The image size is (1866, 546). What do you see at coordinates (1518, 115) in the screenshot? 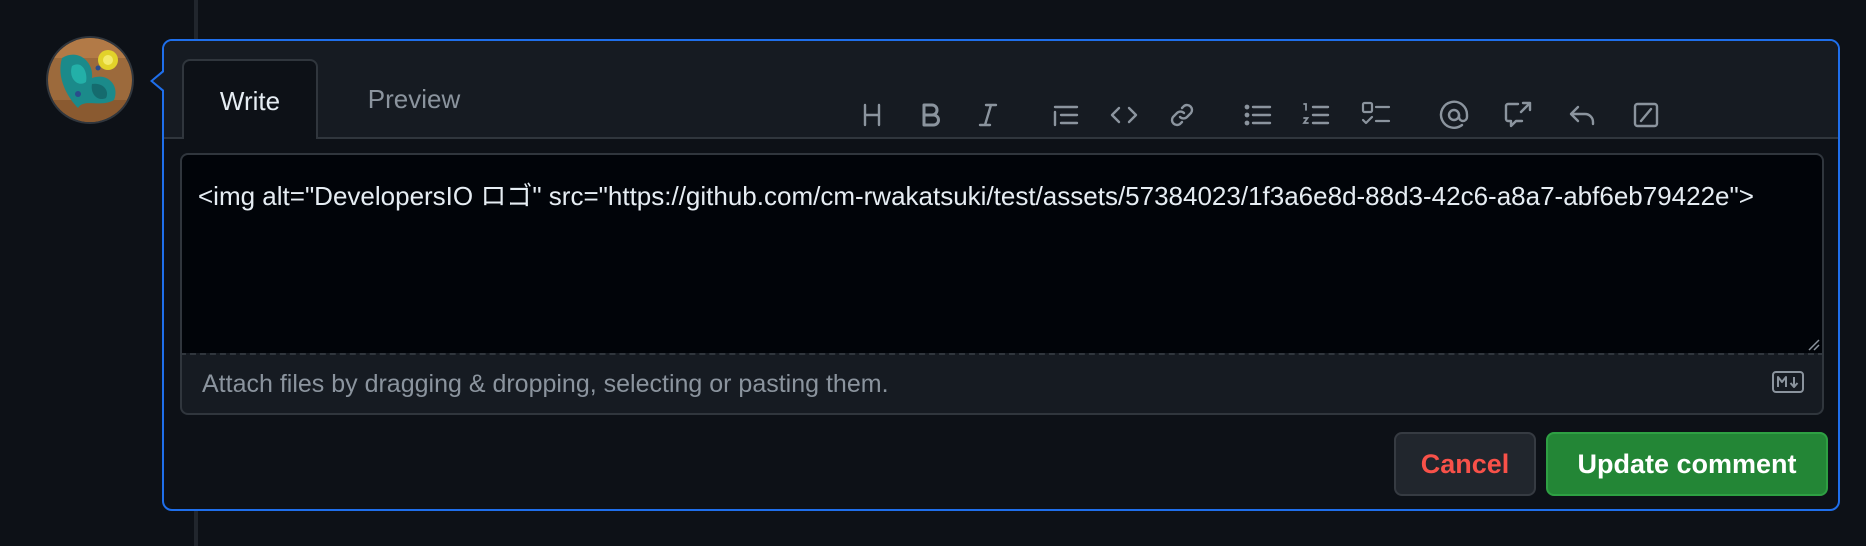
I see `cross-reference-icon` at bounding box center [1518, 115].